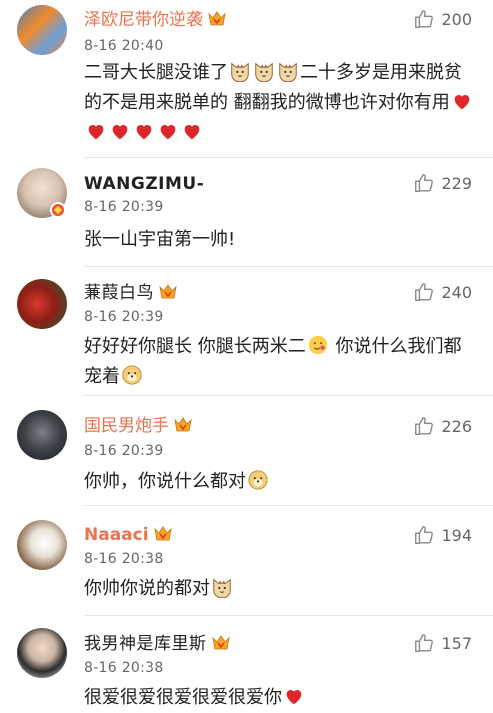 The image size is (493, 713). I want to click on verified-badge-icon, so click(58, 210).